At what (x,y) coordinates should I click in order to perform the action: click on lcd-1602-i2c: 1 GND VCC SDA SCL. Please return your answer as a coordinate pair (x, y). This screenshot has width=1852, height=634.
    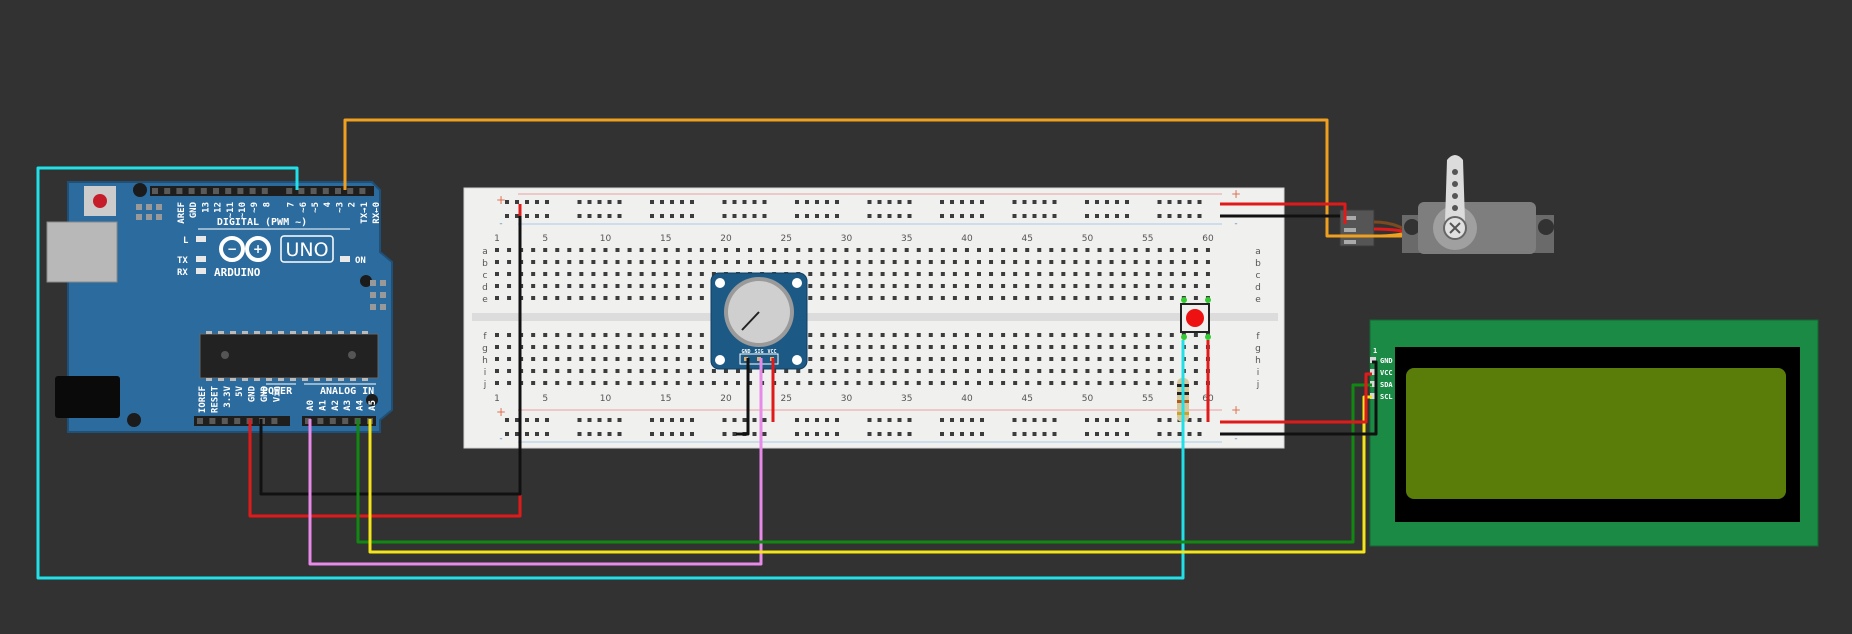
    Looking at the image, I should click on (1594, 433).